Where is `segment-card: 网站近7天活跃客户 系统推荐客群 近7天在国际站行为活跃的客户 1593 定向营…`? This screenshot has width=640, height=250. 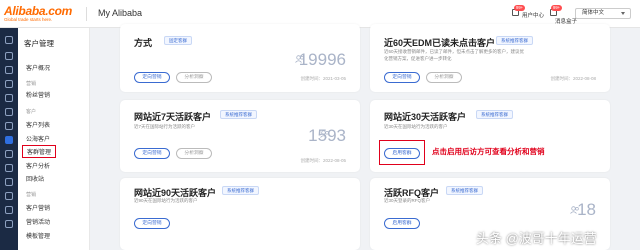
segment-card: 网站近7天活跃客户 系统推荐客群 近7天在国际站行为活跃的客户 1593 定向营… is located at coordinates (240, 136).